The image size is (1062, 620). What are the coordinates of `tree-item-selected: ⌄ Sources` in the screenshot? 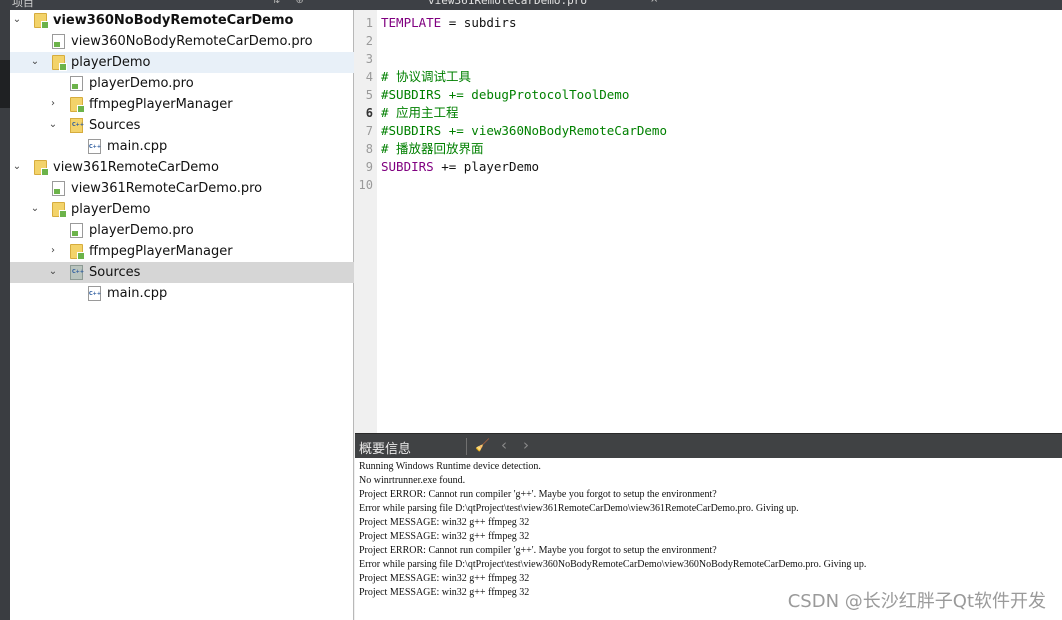 It's located at (182, 272).